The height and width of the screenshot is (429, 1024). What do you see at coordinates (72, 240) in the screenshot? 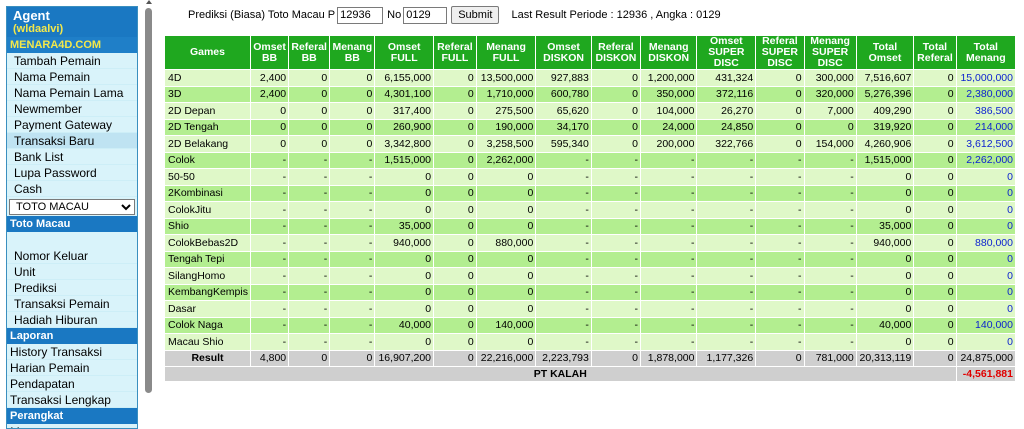
I see `blank-row` at bounding box center [72, 240].